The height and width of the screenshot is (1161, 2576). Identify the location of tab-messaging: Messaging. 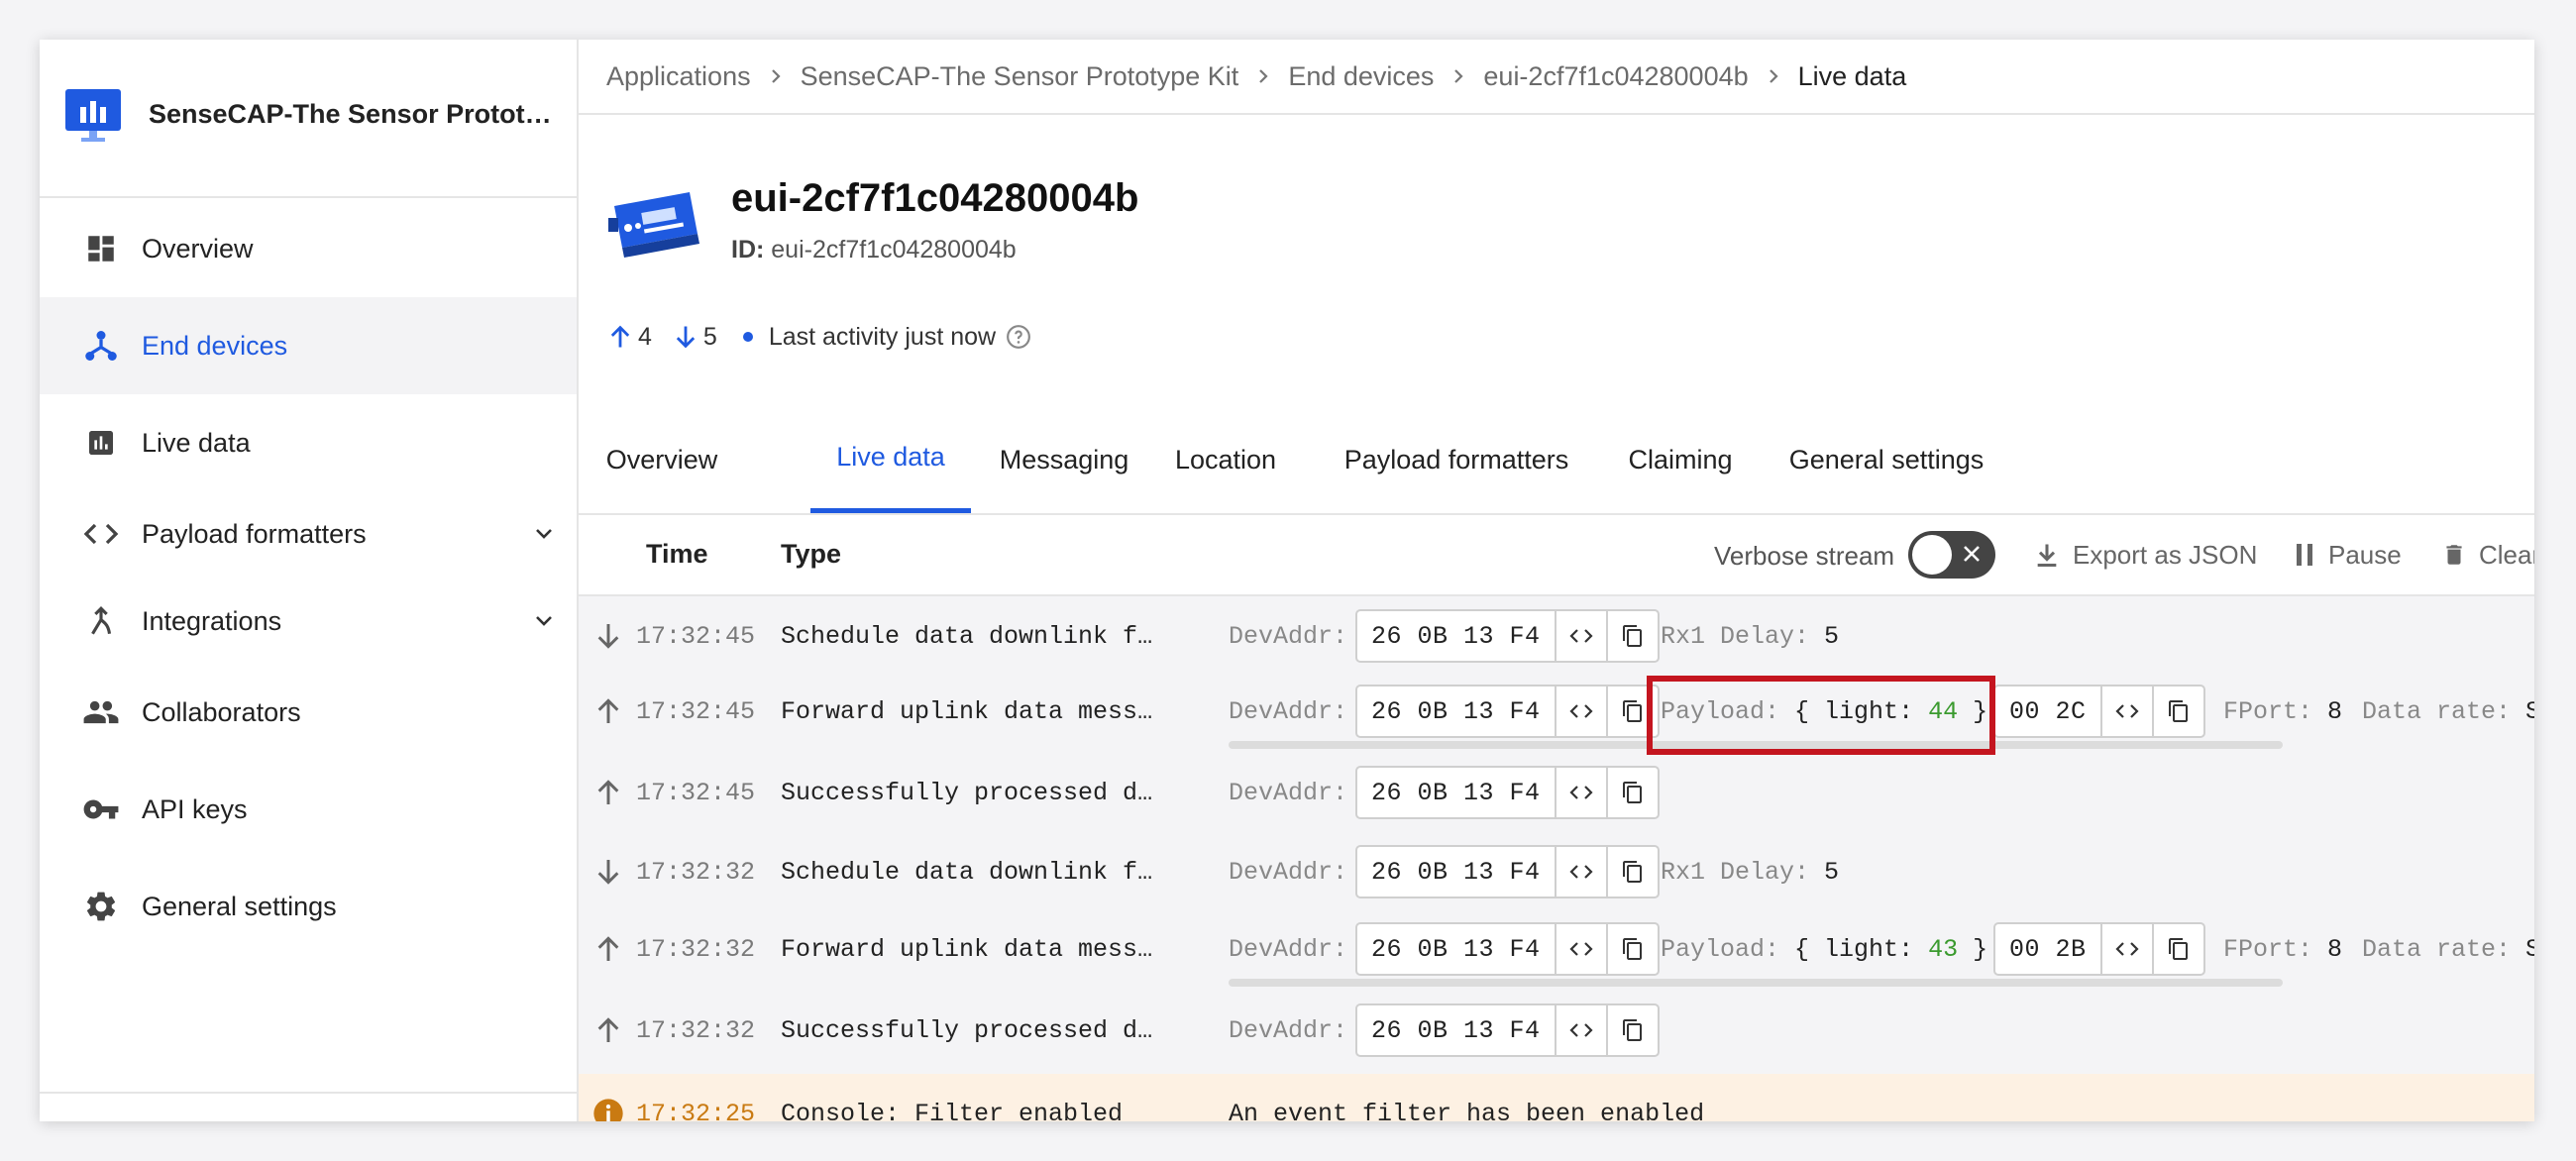
(1064, 459).